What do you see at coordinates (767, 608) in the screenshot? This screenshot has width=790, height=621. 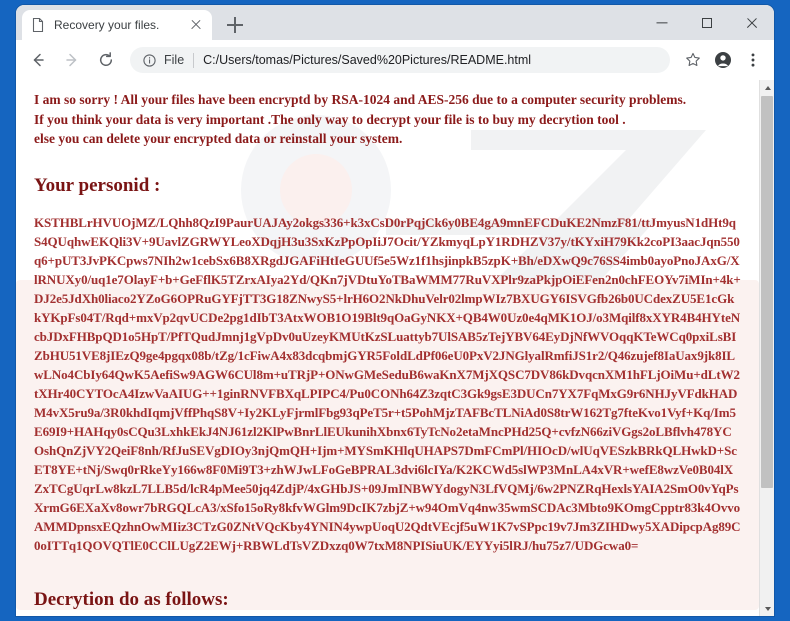 I see `scroll-down-arrow-icon` at bounding box center [767, 608].